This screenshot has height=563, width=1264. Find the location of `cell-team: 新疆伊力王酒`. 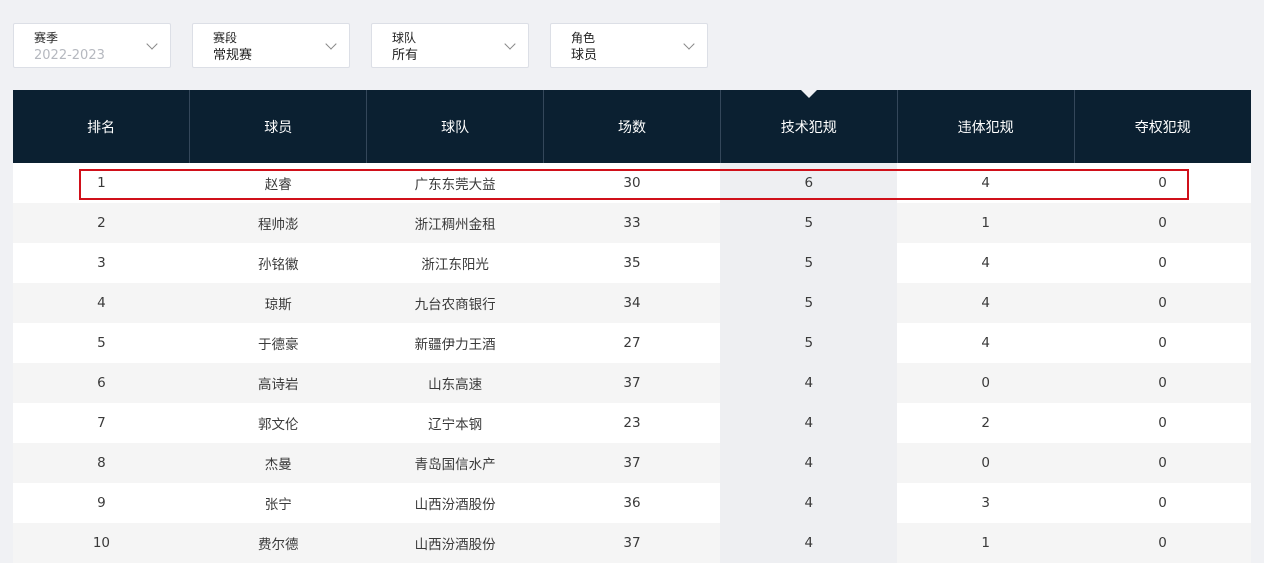

cell-team: 新疆伊力王酒 is located at coordinates (455, 345).